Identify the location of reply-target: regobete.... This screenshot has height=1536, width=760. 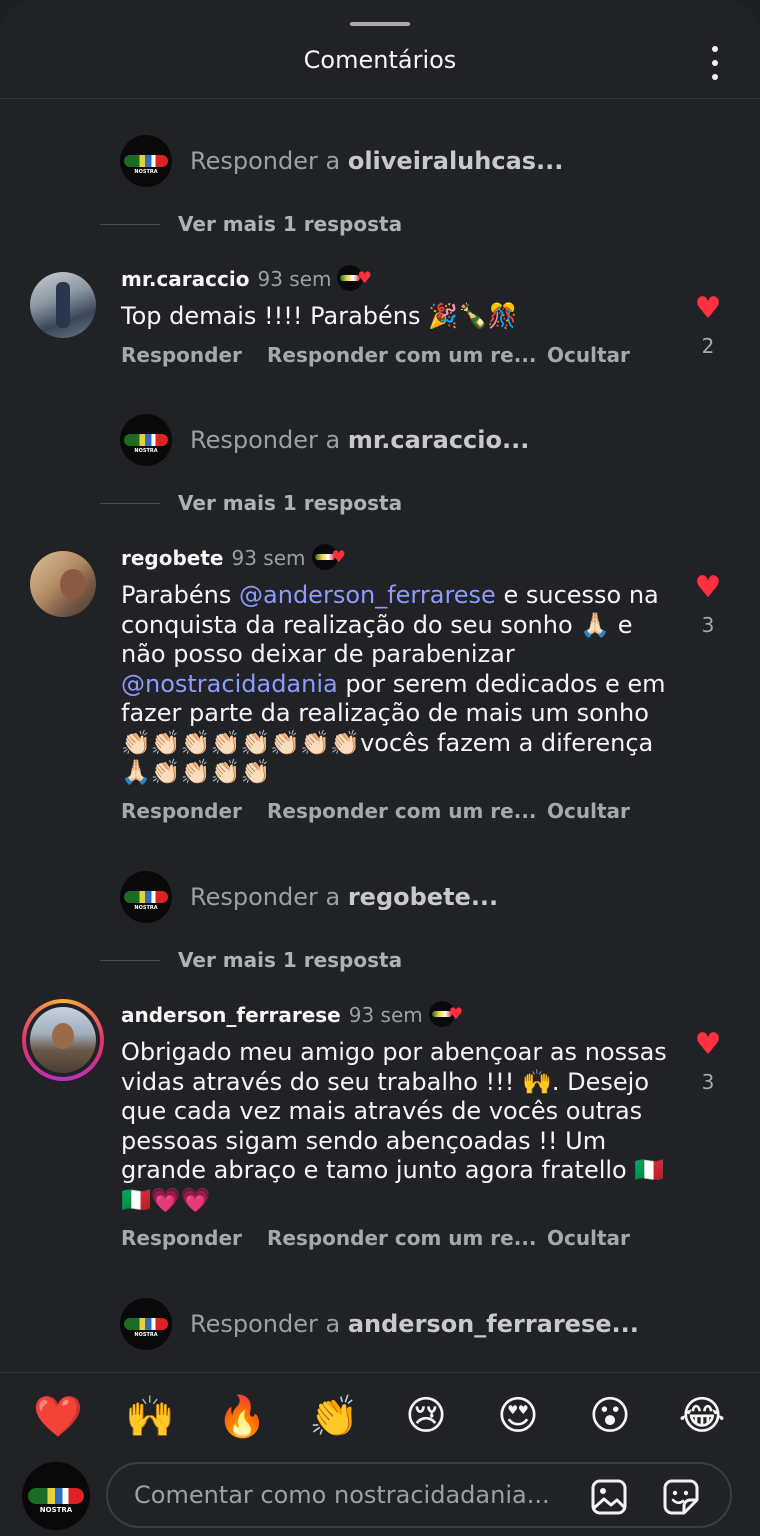
(423, 897).